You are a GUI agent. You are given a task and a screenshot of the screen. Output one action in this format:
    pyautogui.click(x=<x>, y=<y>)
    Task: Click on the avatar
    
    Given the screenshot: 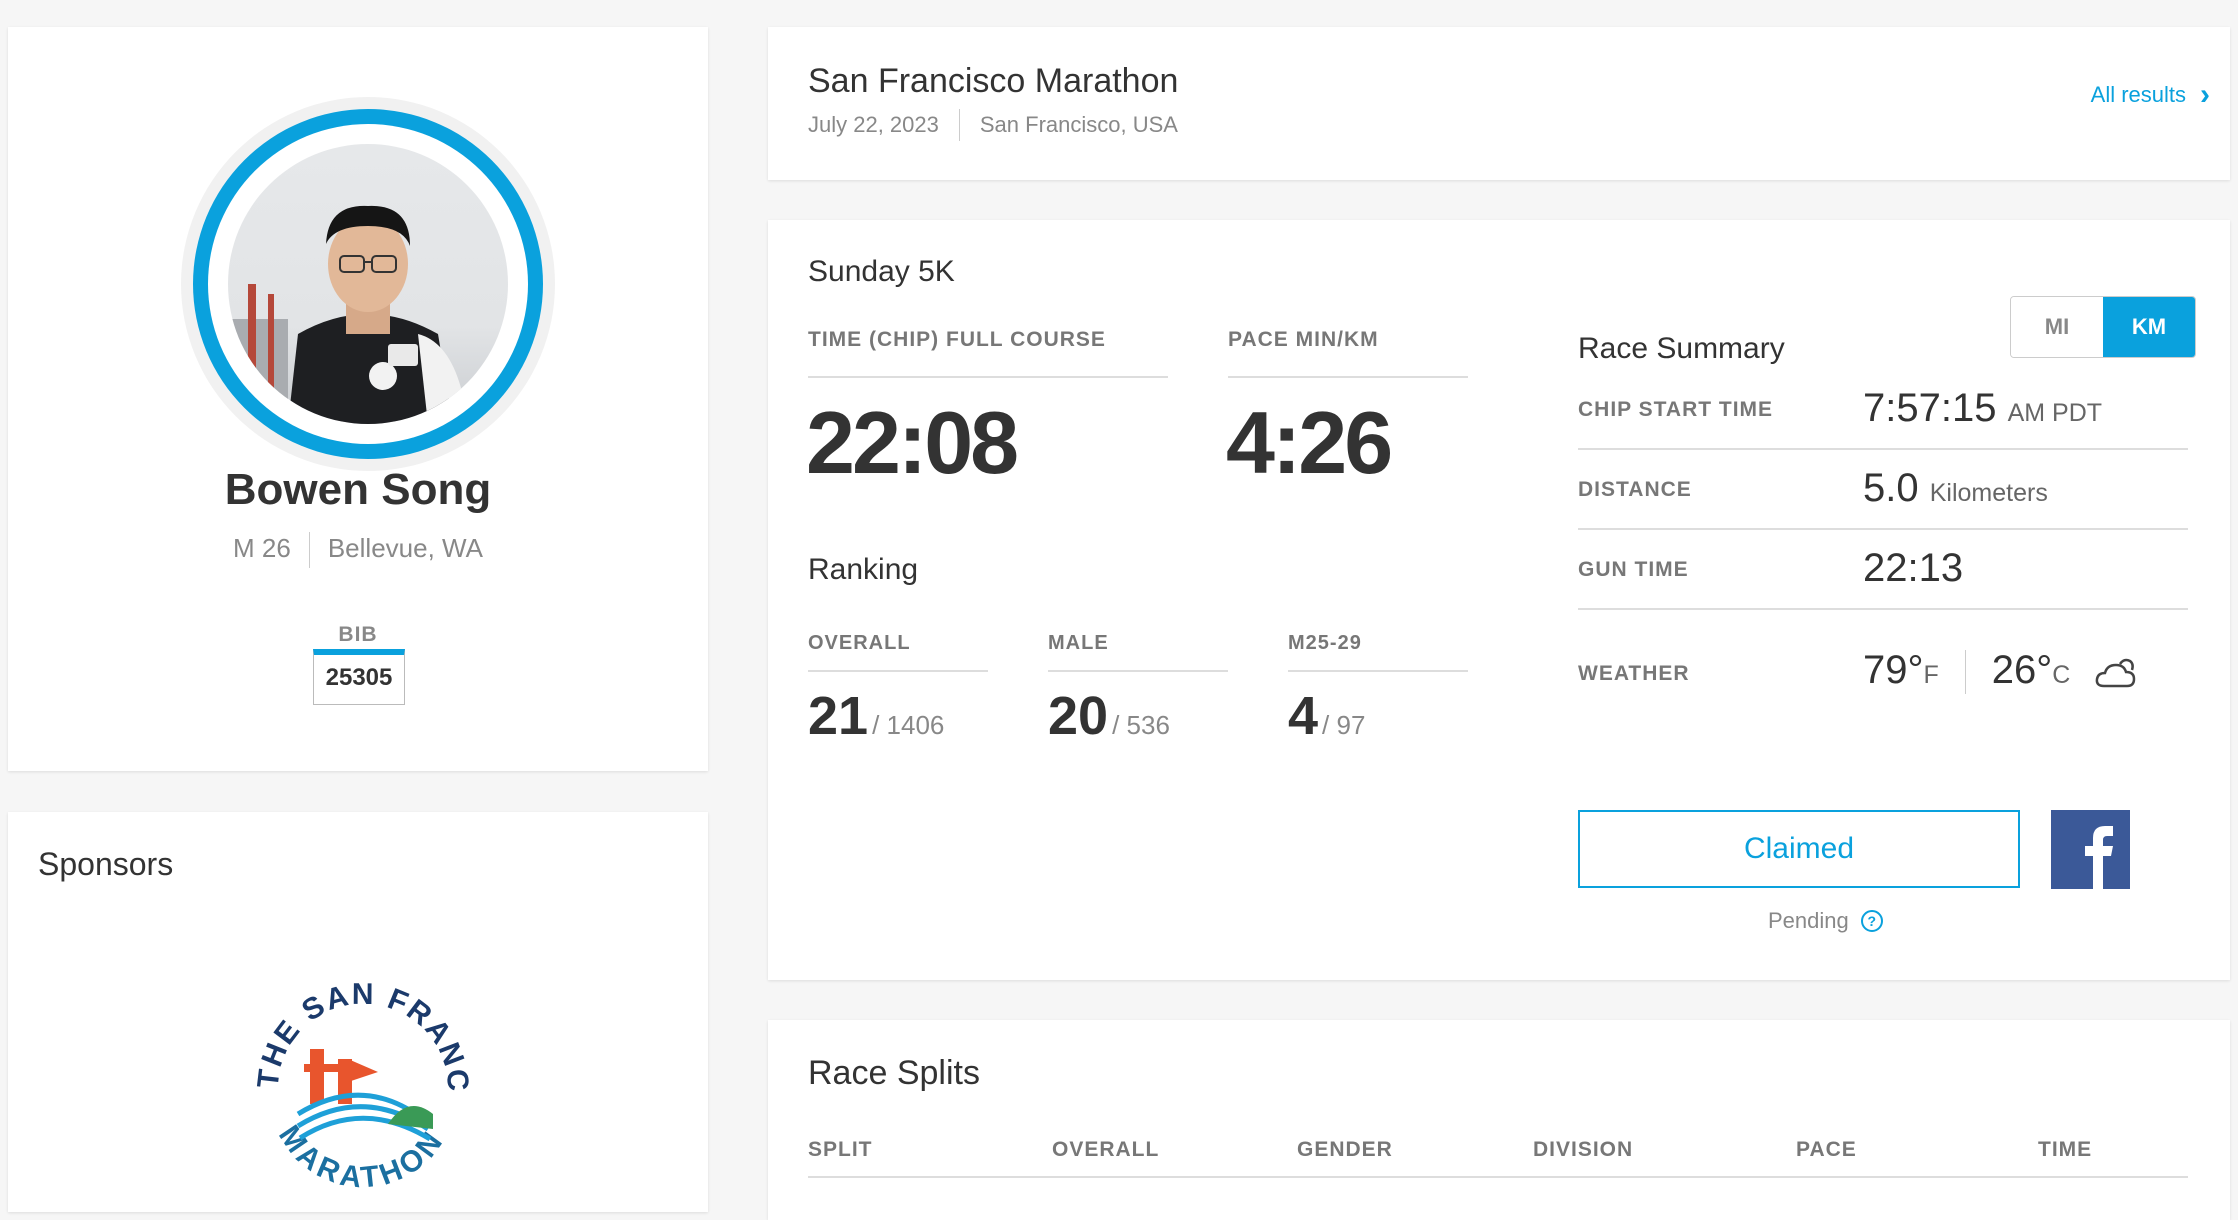 What is the action you would take?
    pyautogui.click(x=368, y=284)
    